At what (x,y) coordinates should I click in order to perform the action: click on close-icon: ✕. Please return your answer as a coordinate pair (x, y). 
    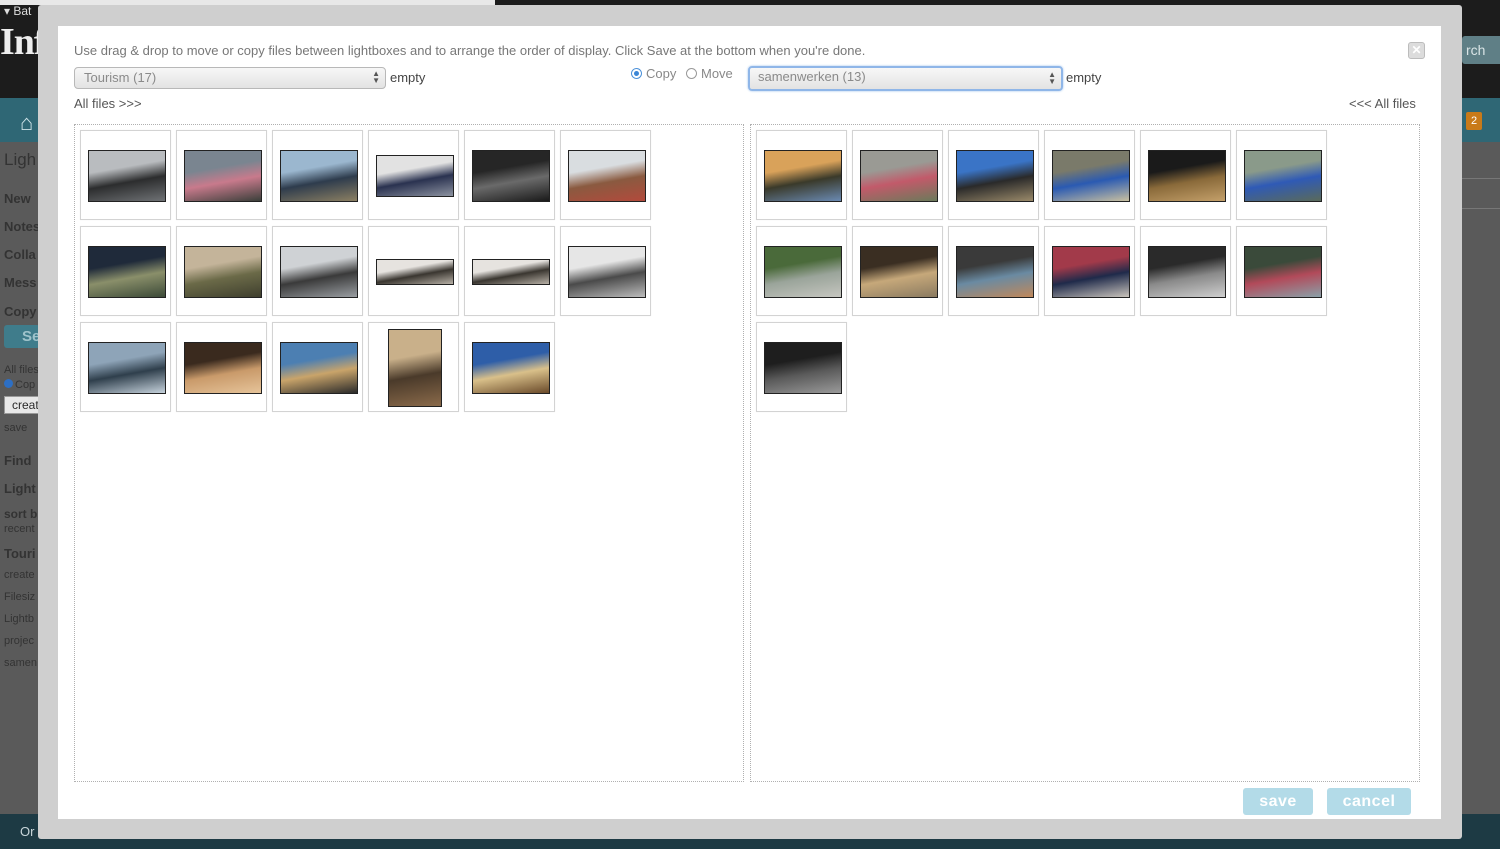
    Looking at the image, I should click on (1416, 50).